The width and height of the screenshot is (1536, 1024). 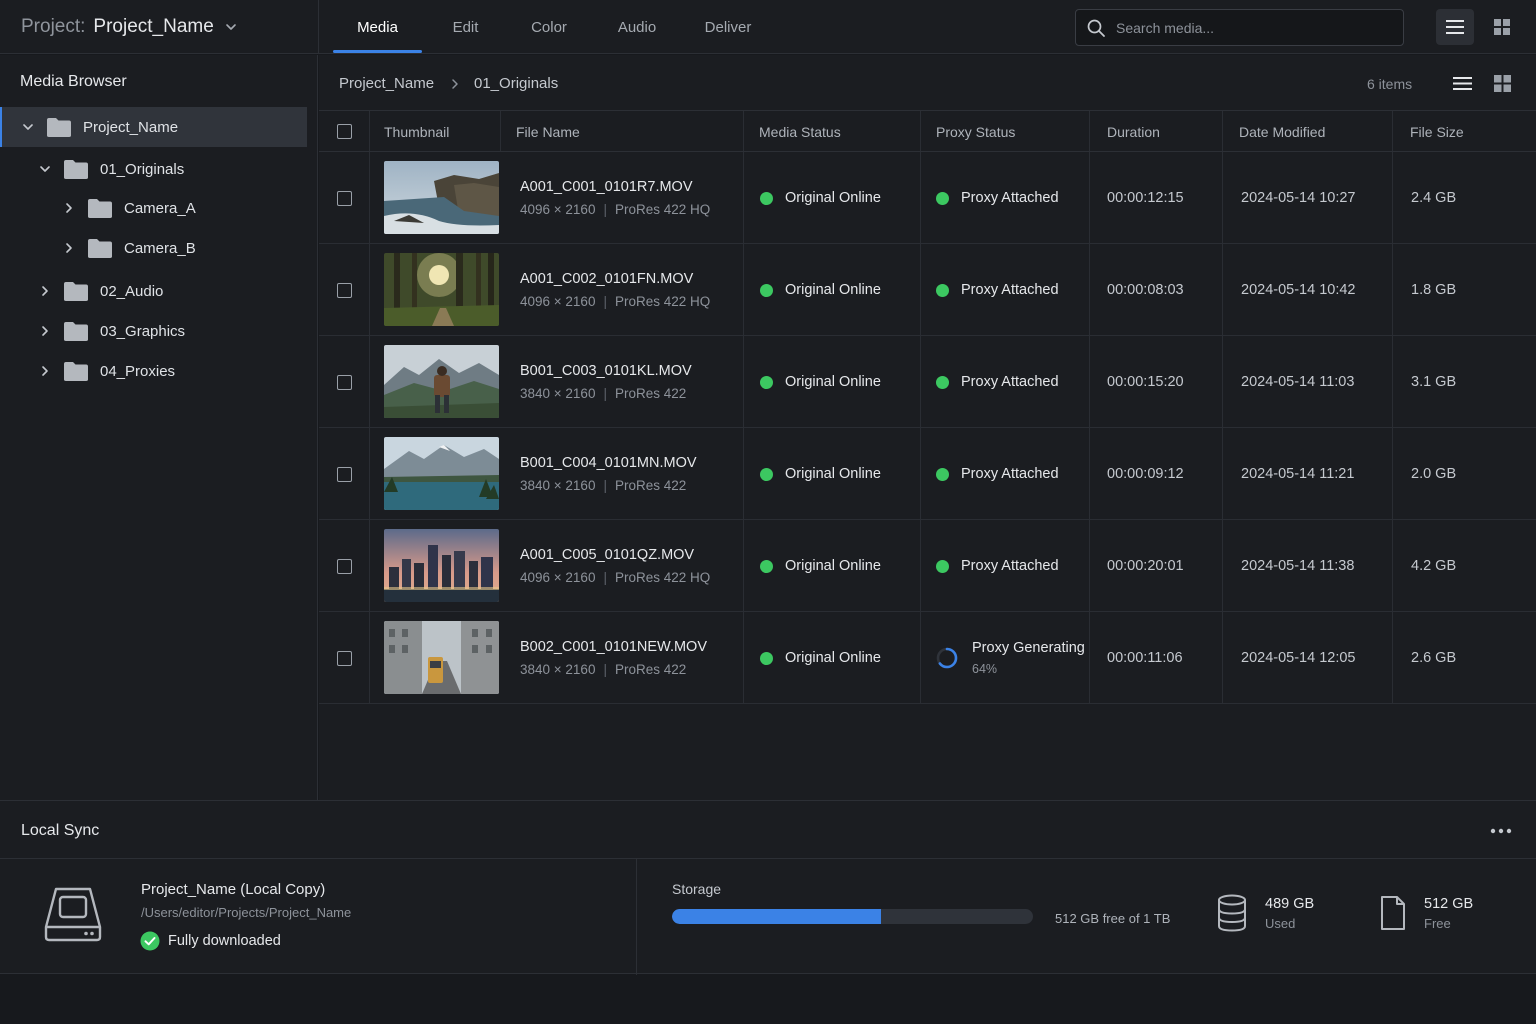 What do you see at coordinates (1280, 923) in the screenshot?
I see `used-caption: Used` at bounding box center [1280, 923].